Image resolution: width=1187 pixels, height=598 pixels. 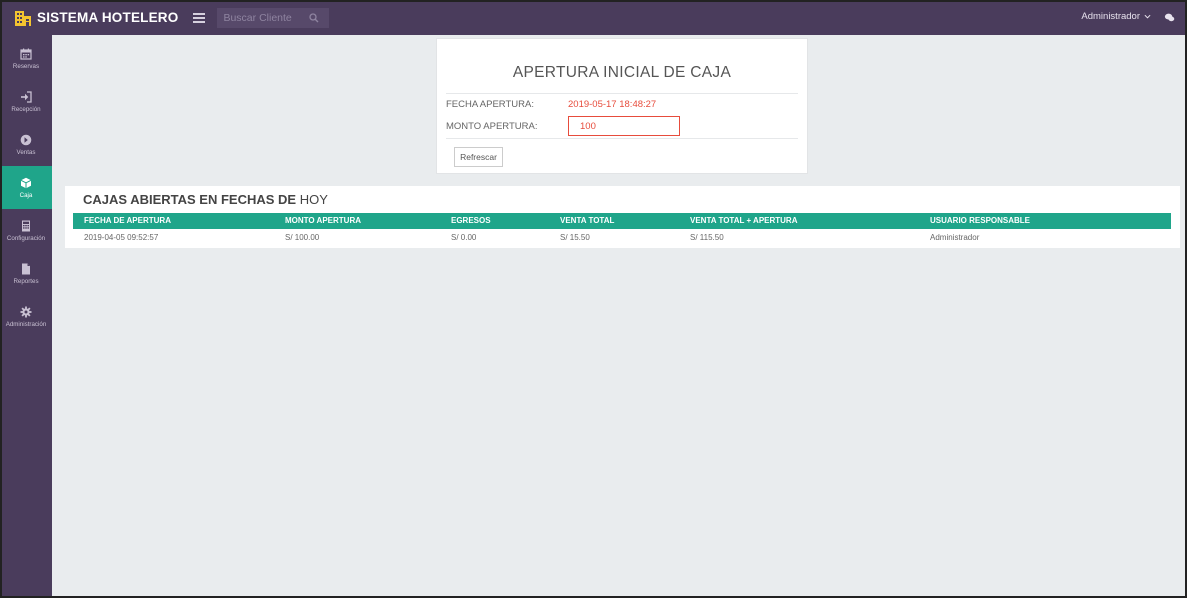 I want to click on apertura-title: APERTURA INICIAL DE CAJA, so click(x=622, y=72).